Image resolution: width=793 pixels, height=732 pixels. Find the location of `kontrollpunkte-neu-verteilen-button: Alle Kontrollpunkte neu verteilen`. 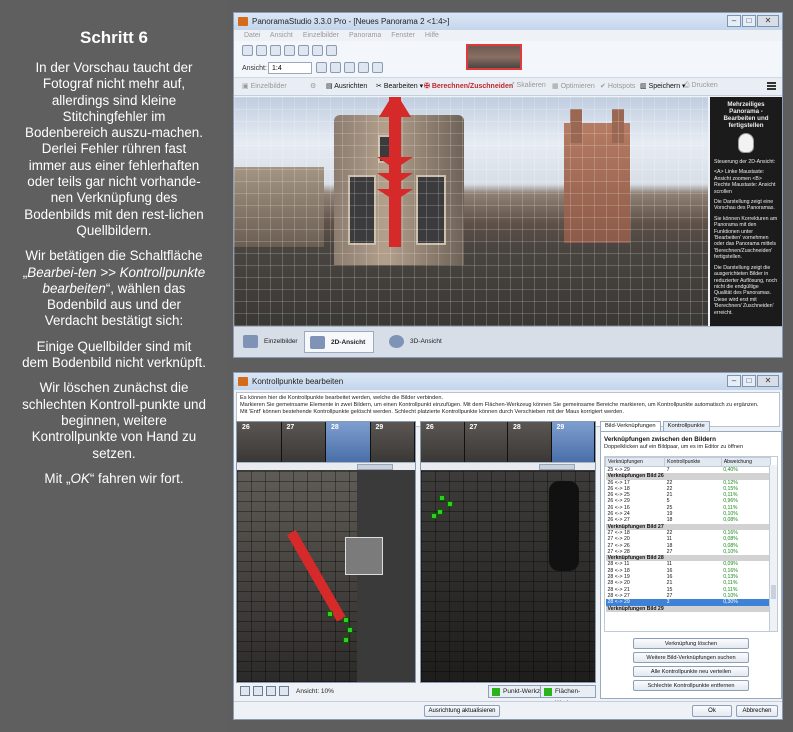

kontrollpunkte-neu-verteilen-button: Alle Kontrollpunkte neu verteilen is located at coordinates (691, 671).